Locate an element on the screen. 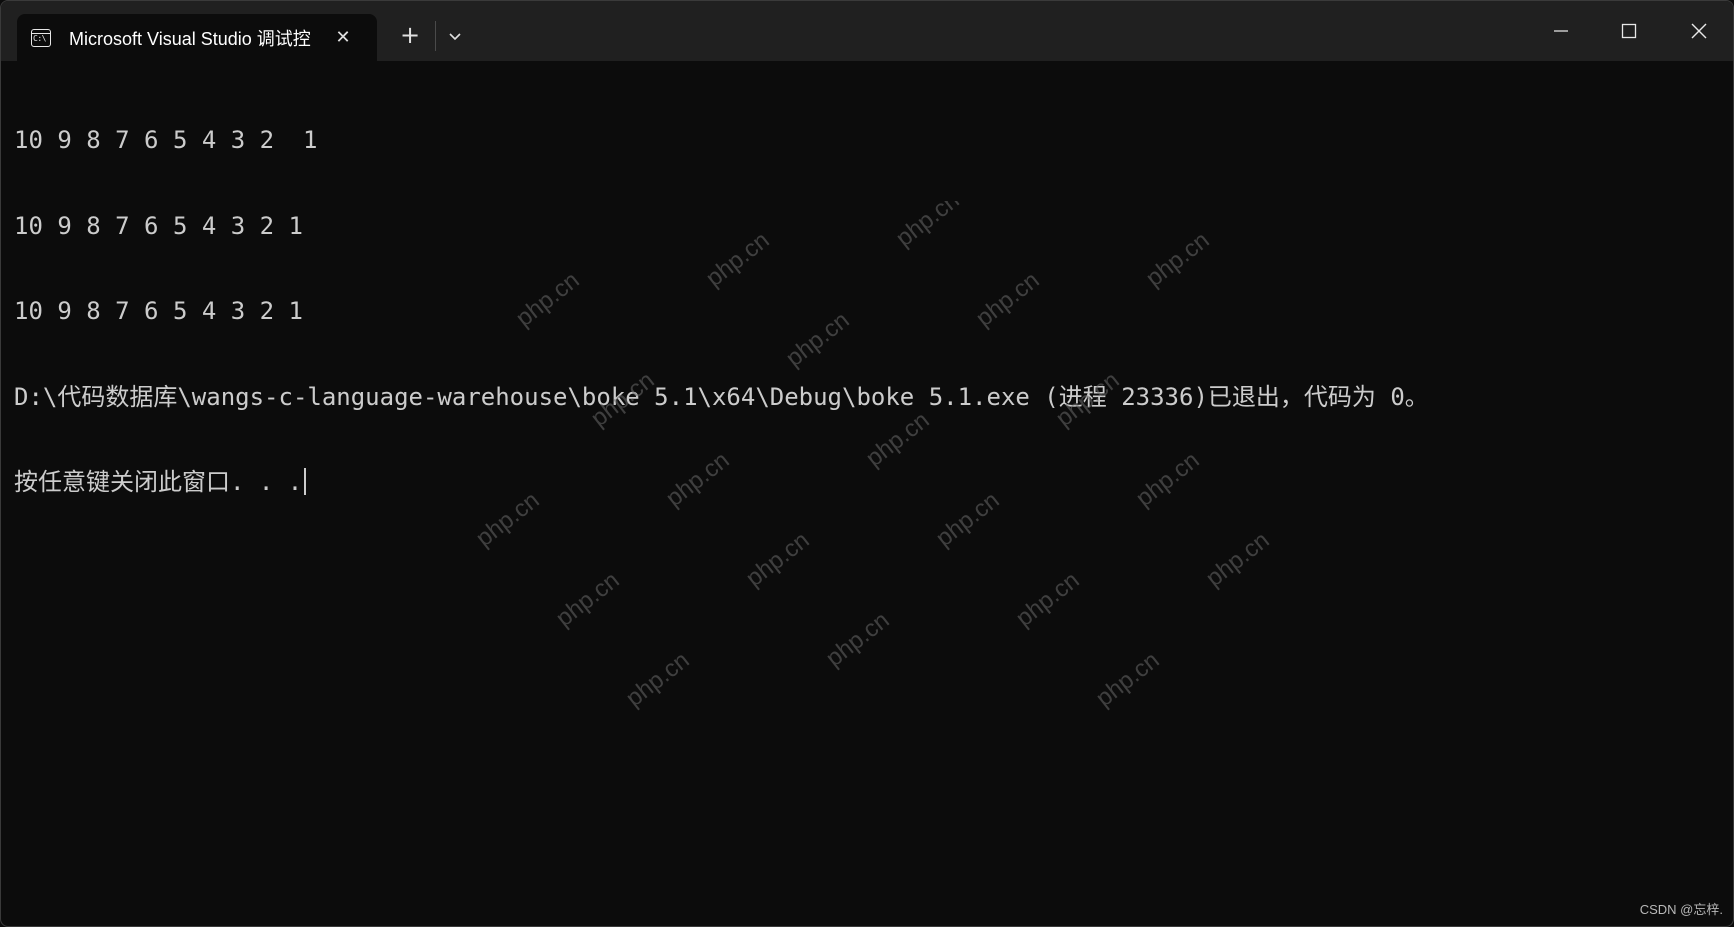 The height and width of the screenshot is (927, 1734). text-cursor is located at coordinates (305, 481).